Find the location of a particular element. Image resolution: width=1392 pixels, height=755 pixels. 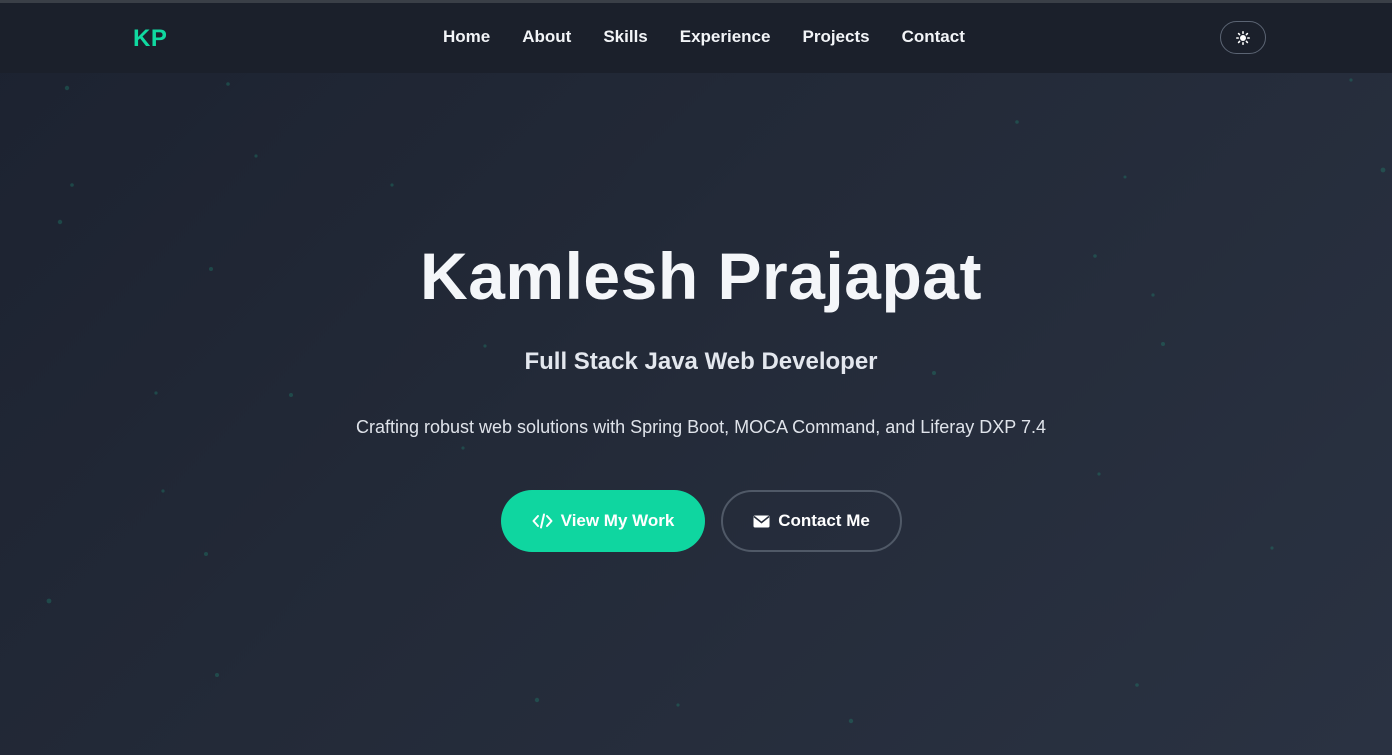

envelope-icon is located at coordinates (761, 521).